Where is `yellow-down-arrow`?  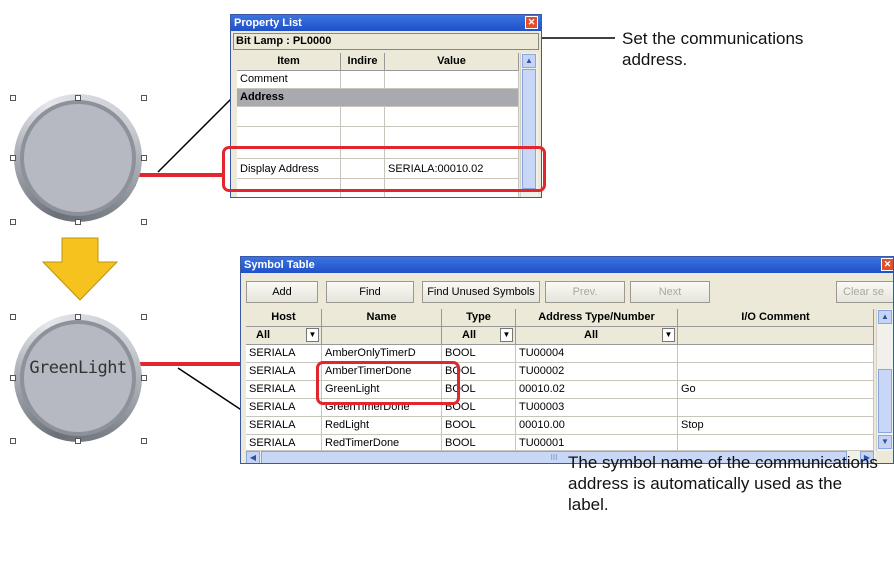 yellow-down-arrow is located at coordinates (80, 269).